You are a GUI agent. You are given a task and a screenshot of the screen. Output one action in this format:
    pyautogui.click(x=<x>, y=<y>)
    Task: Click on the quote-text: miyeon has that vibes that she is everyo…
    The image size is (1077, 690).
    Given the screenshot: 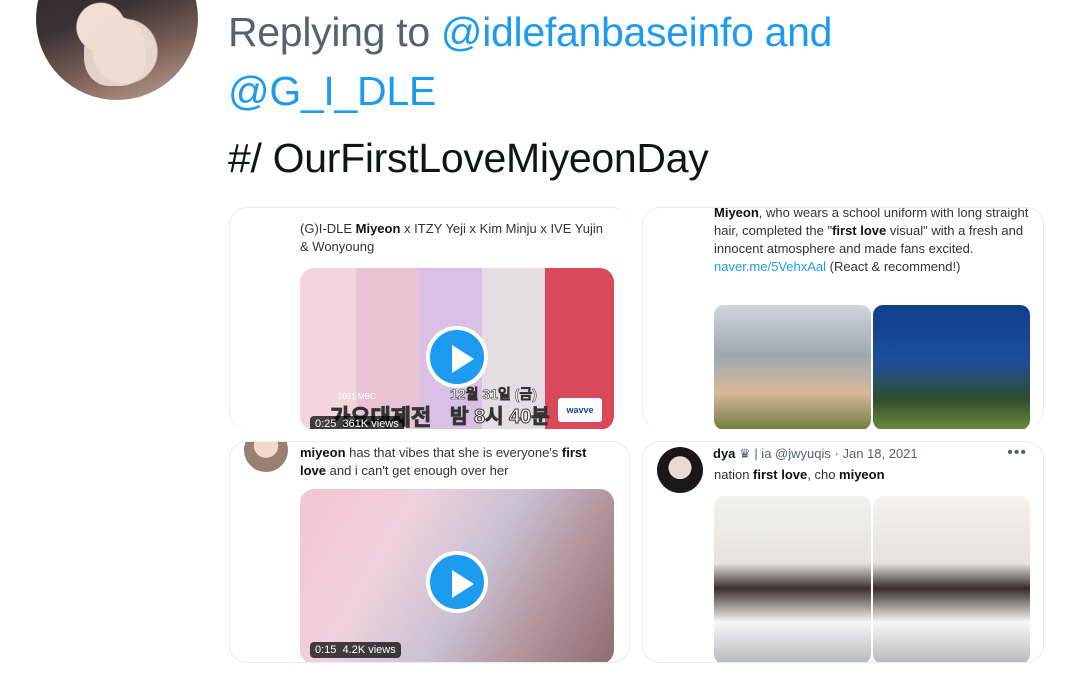 What is the action you would take?
    pyautogui.click(x=443, y=461)
    